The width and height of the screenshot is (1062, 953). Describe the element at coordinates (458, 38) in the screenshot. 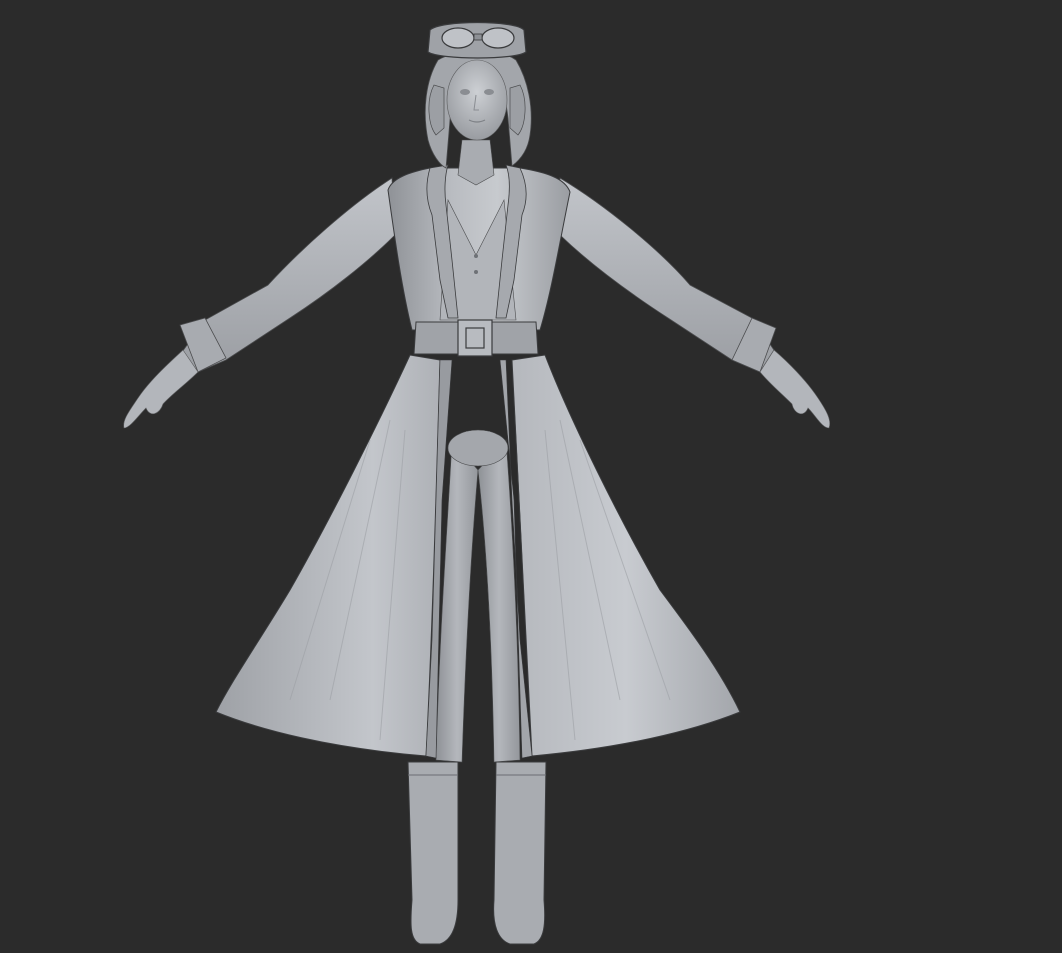

I see `goggle-lens-left` at that location.